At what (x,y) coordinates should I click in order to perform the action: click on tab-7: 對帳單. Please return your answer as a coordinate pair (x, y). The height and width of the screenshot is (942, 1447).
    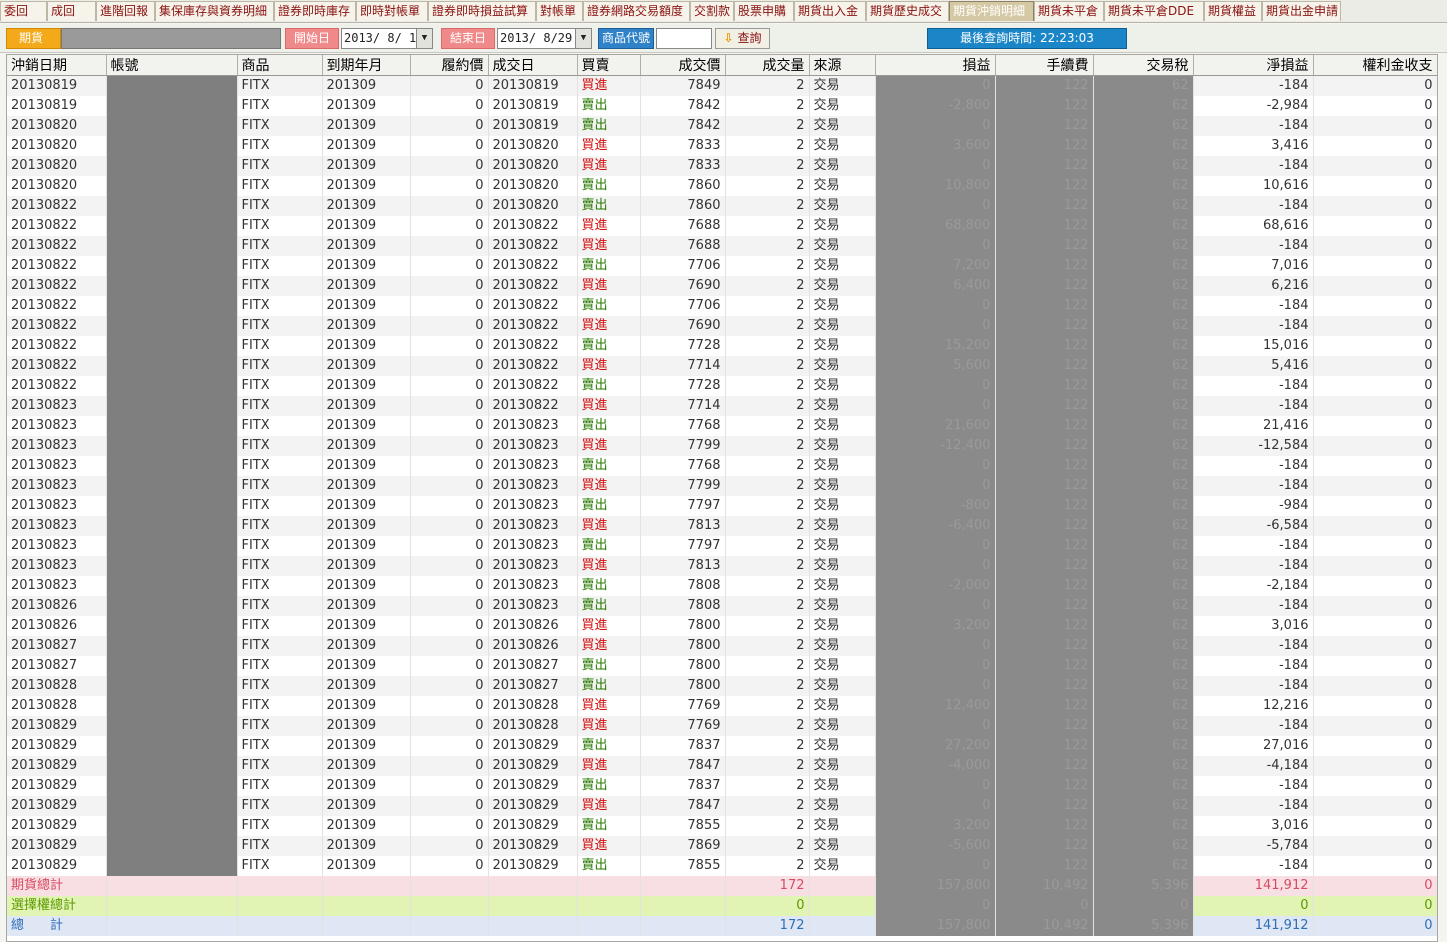
    Looking at the image, I should click on (559, 11).